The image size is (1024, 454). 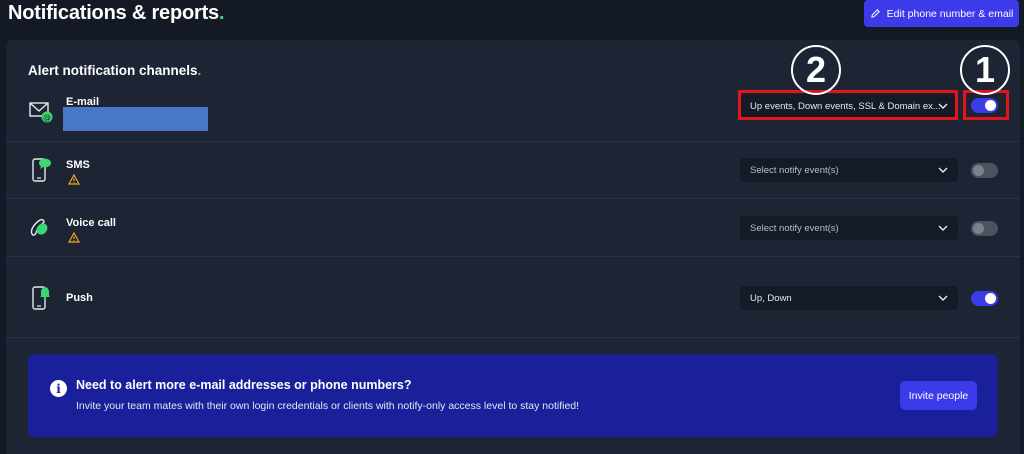 I want to click on channel-row-sms: SMS Select notify event(s), so click(x=513, y=170).